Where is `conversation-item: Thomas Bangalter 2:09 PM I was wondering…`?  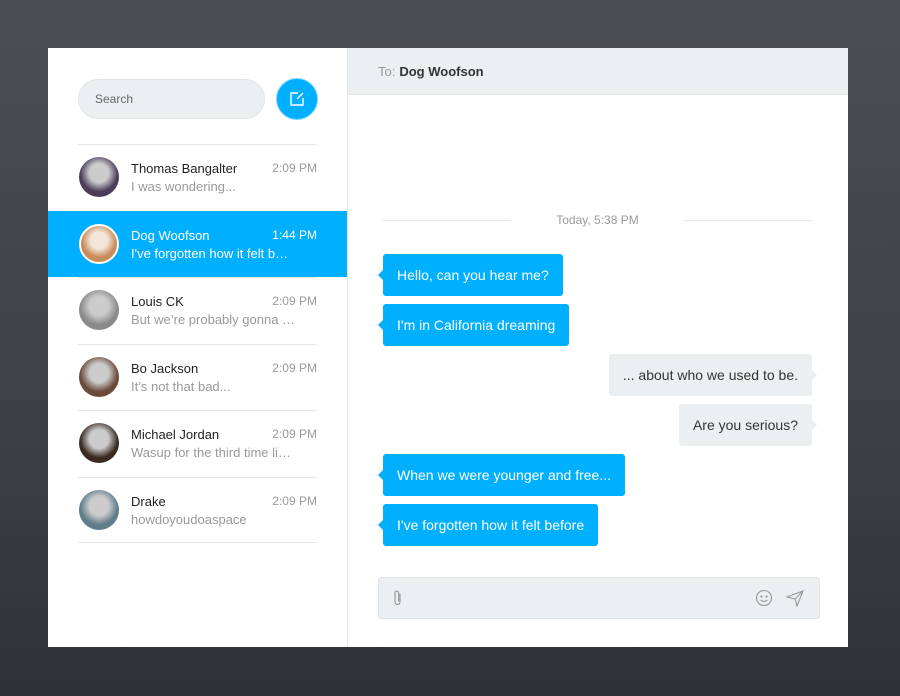
conversation-item: Thomas Bangalter 2:09 PM I was wondering… is located at coordinates (197, 177).